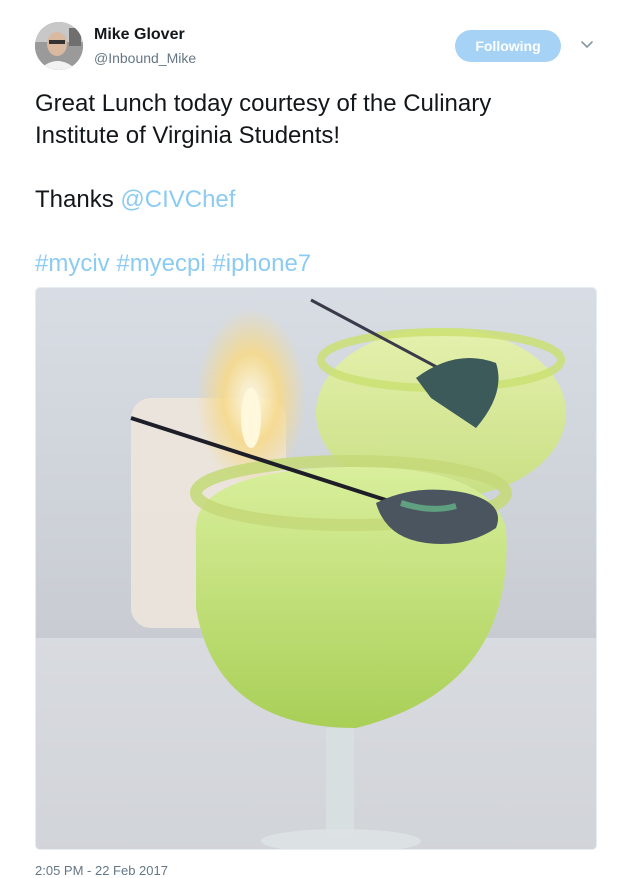 This screenshot has width=632, height=878. What do you see at coordinates (508, 46) in the screenshot?
I see `following-button: Following` at bounding box center [508, 46].